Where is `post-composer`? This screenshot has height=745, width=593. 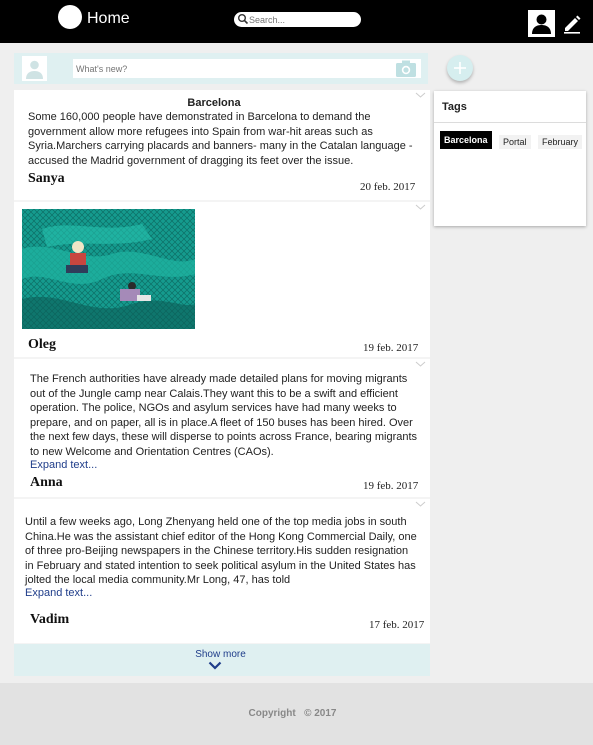 post-composer is located at coordinates (221, 68).